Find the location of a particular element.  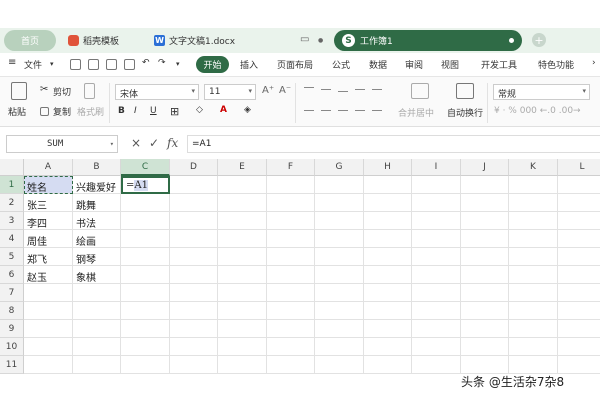

cell-e7 is located at coordinates (242, 293).